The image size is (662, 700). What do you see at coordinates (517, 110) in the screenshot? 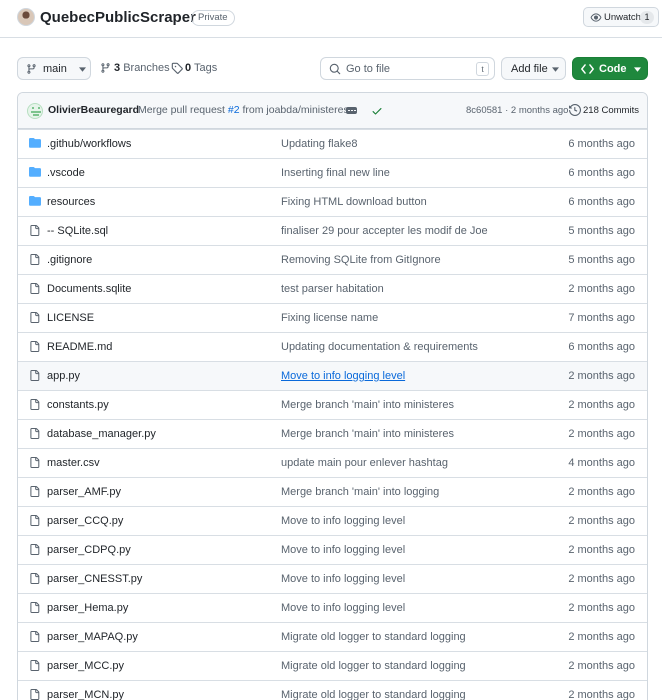
I see `commit-hash-age: 8c60581 · 2 months ago` at bounding box center [517, 110].